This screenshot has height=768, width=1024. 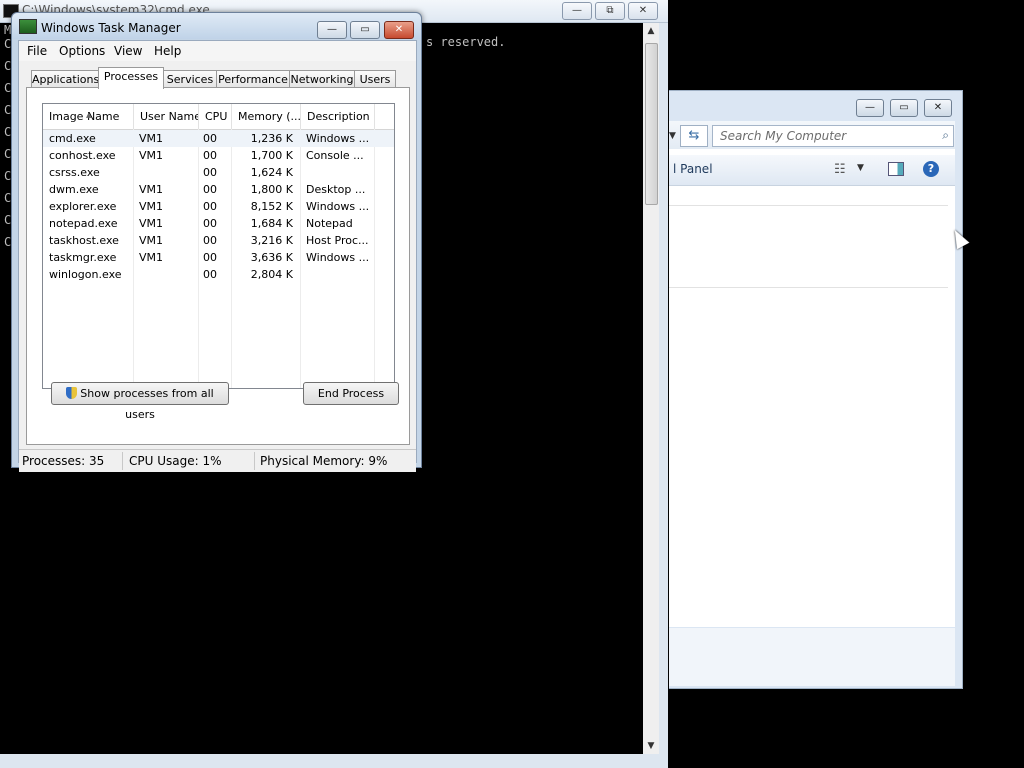 I want to click on views-icon: ☷, so click(x=840, y=169).